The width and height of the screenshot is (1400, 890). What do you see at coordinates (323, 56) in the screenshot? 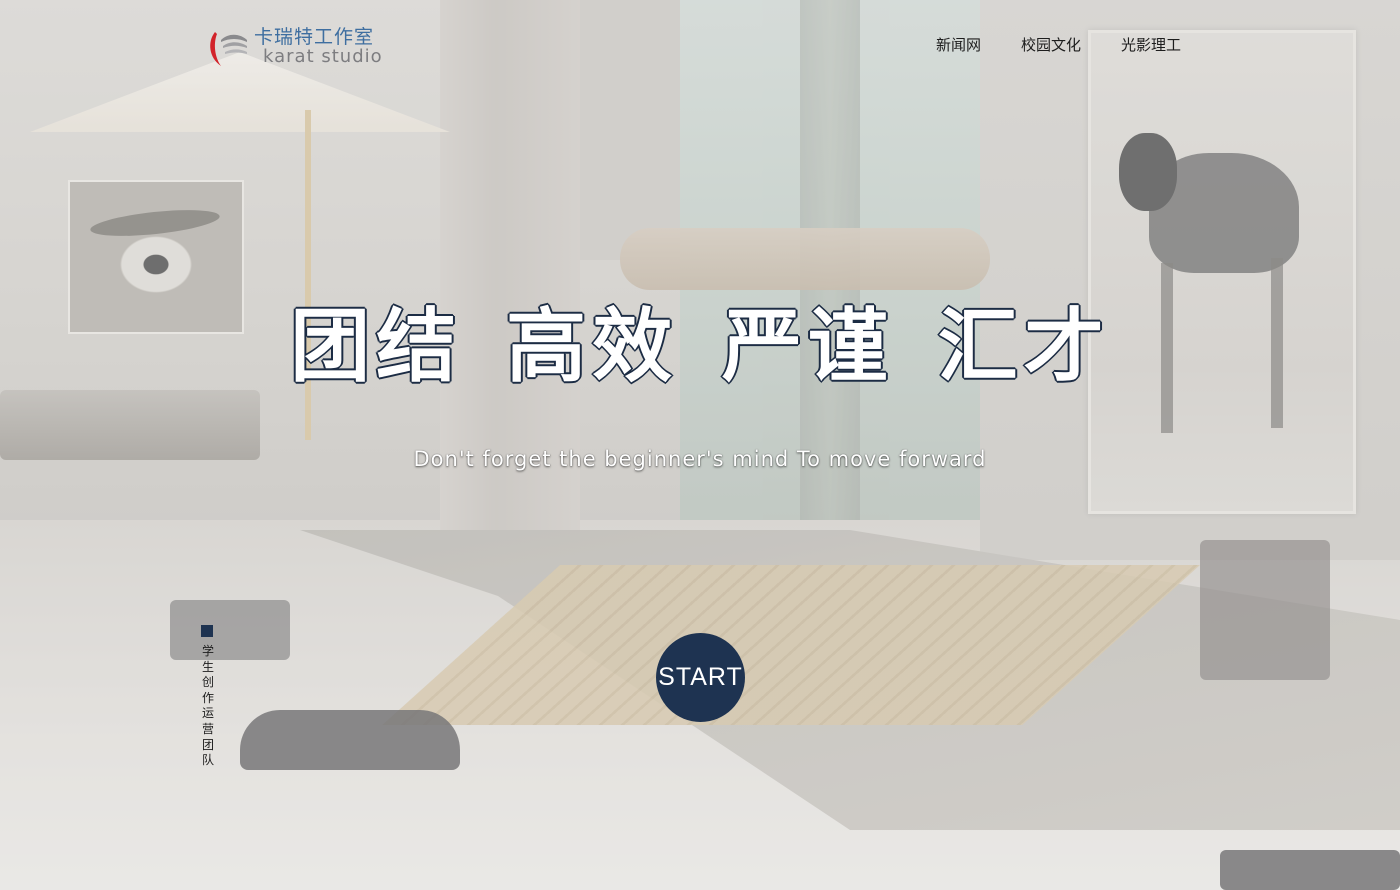
I see `logo-text-en: karat studio` at bounding box center [323, 56].